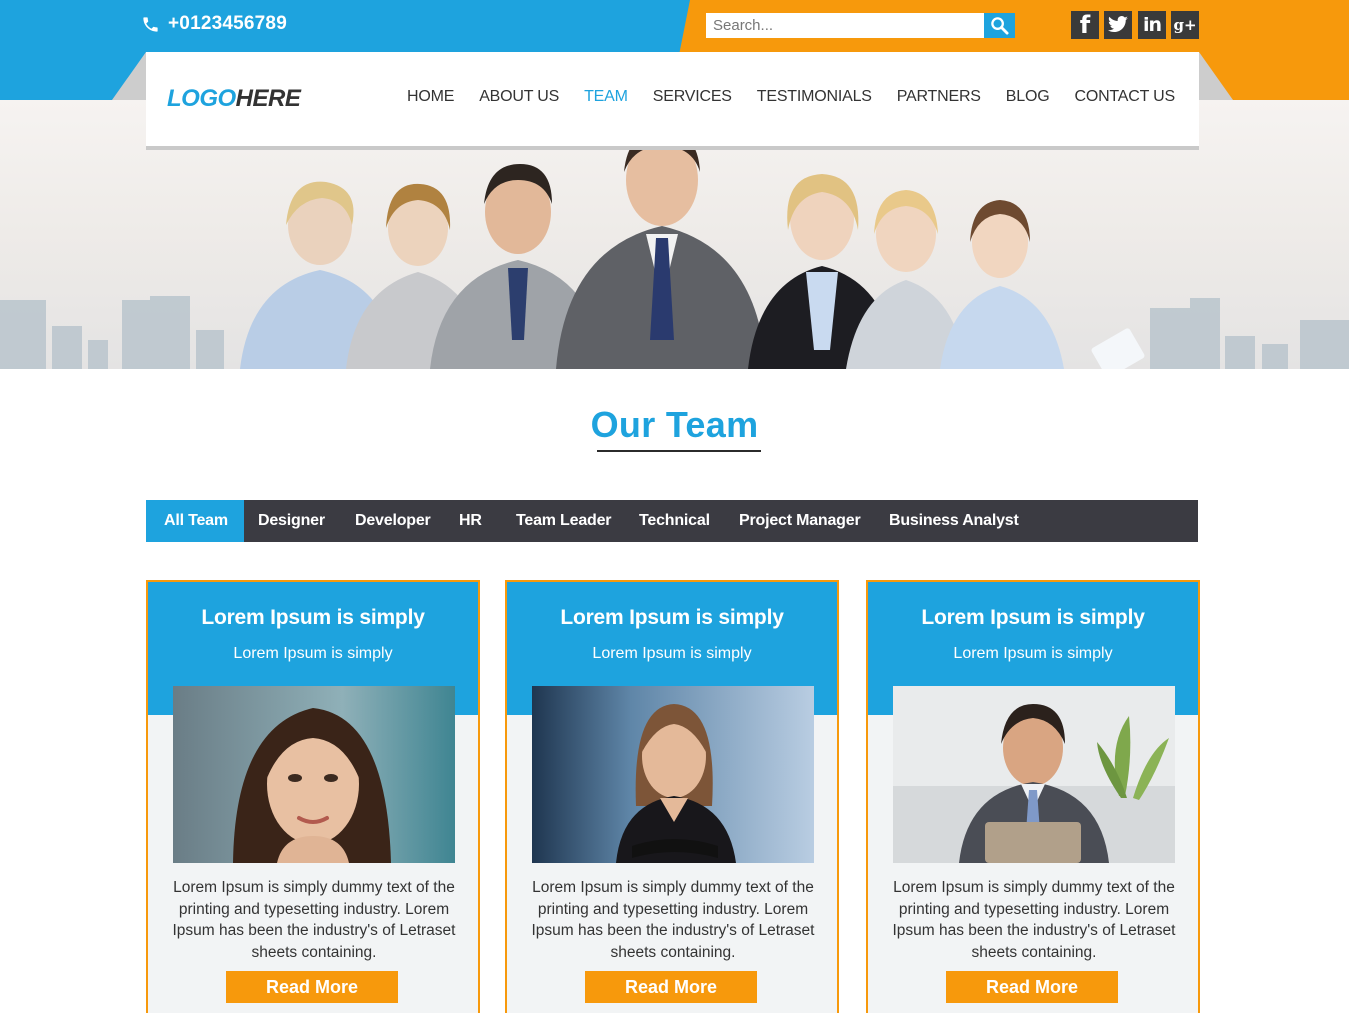 This screenshot has height=1013, width=1349. Describe the element at coordinates (845, 25) in the screenshot. I see `search-input` at that location.